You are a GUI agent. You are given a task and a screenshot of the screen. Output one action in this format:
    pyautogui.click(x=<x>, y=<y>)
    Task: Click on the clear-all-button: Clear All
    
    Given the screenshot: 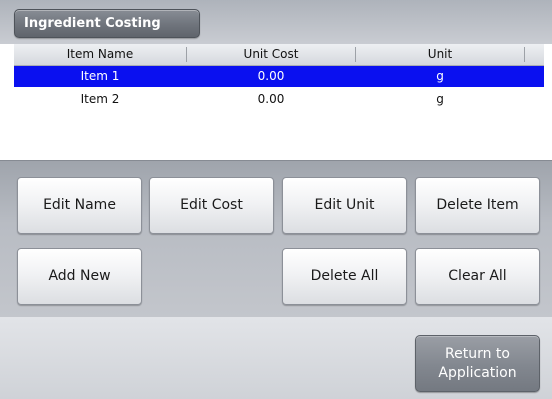 What is the action you would take?
    pyautogui.click(x=477, y=276)
    